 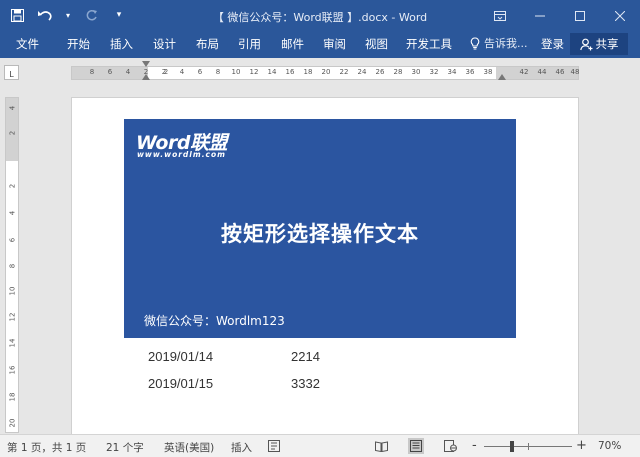 What do you see at coordinates (305, 383) in the screenshot?
I see `row-value: 3332` at bounding box center [305, 383].